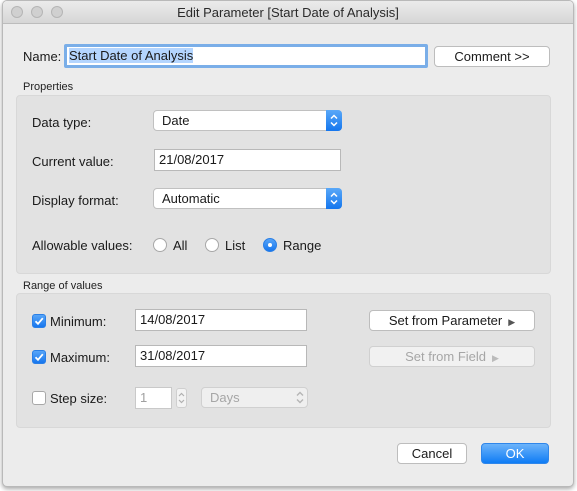 Image resolution: width=577 pixels, height=491 pixels. Describe the element at coordinates (270, 245) in the screenshot. I see `radio-range` at that location.